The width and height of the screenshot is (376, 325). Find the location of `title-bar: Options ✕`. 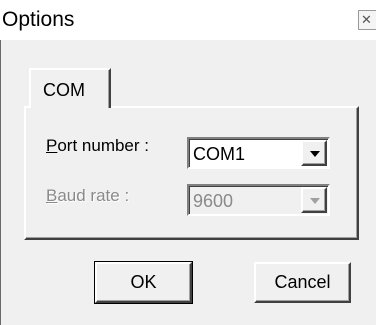

title-bar: Options ✕ is located at coordinates (188, 20).